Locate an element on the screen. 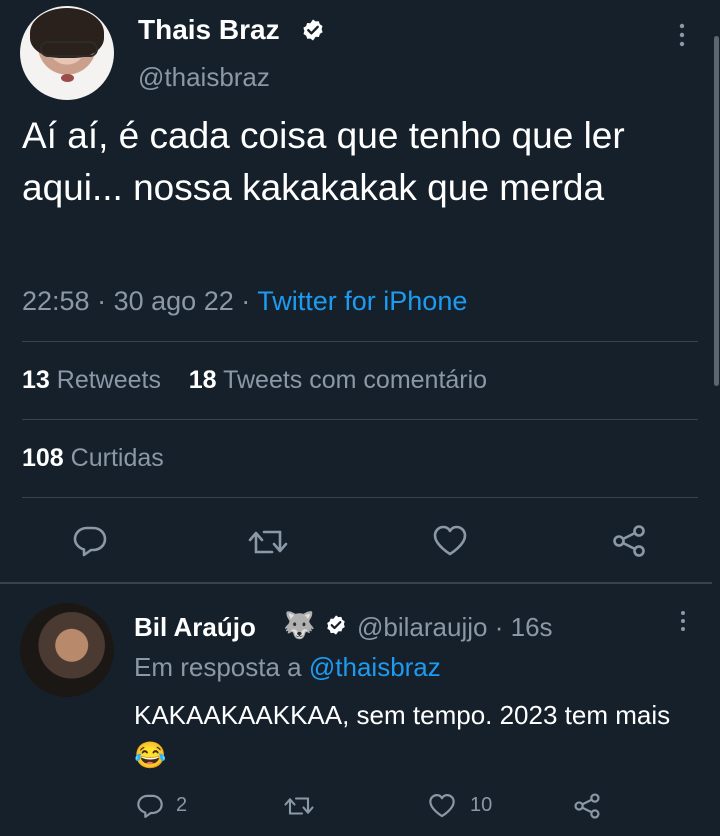  engagement-stats: 13 Retweets 18 Tweets com comentário is located at coordinates (254, 380).